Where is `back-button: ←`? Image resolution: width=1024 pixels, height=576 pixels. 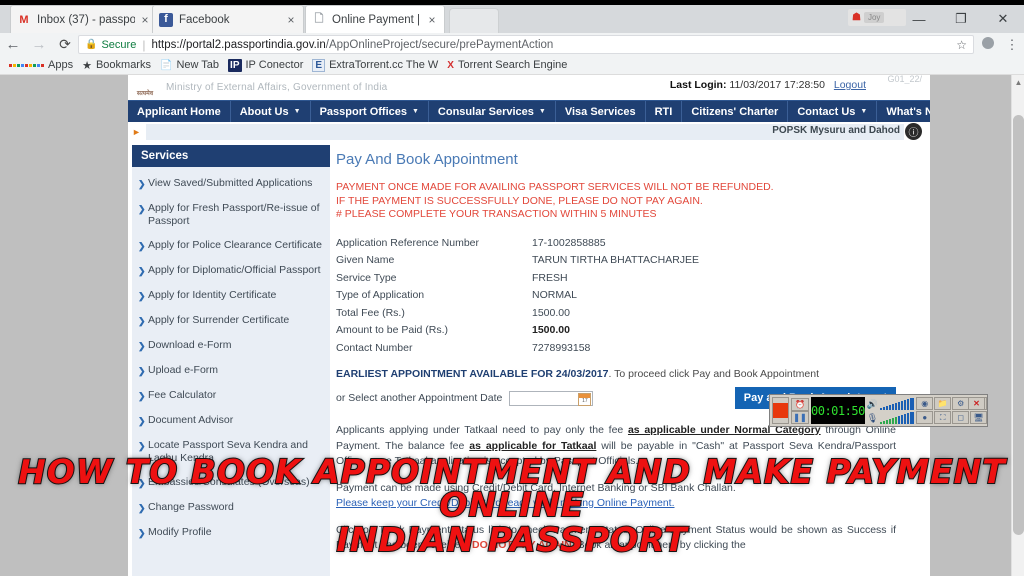
back-button: ← is located at coordinates (13, 44).